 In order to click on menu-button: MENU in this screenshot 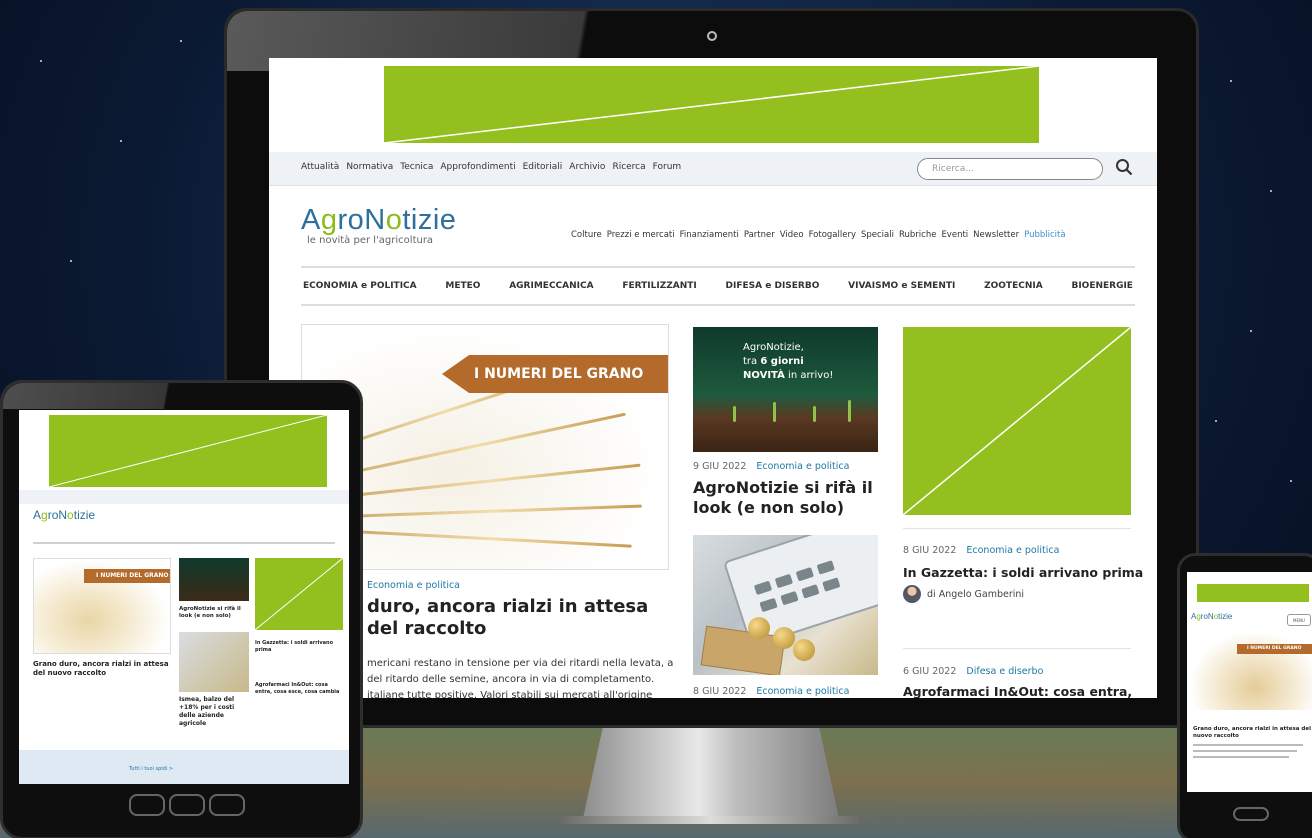, I will do `click(1299, 620)`.